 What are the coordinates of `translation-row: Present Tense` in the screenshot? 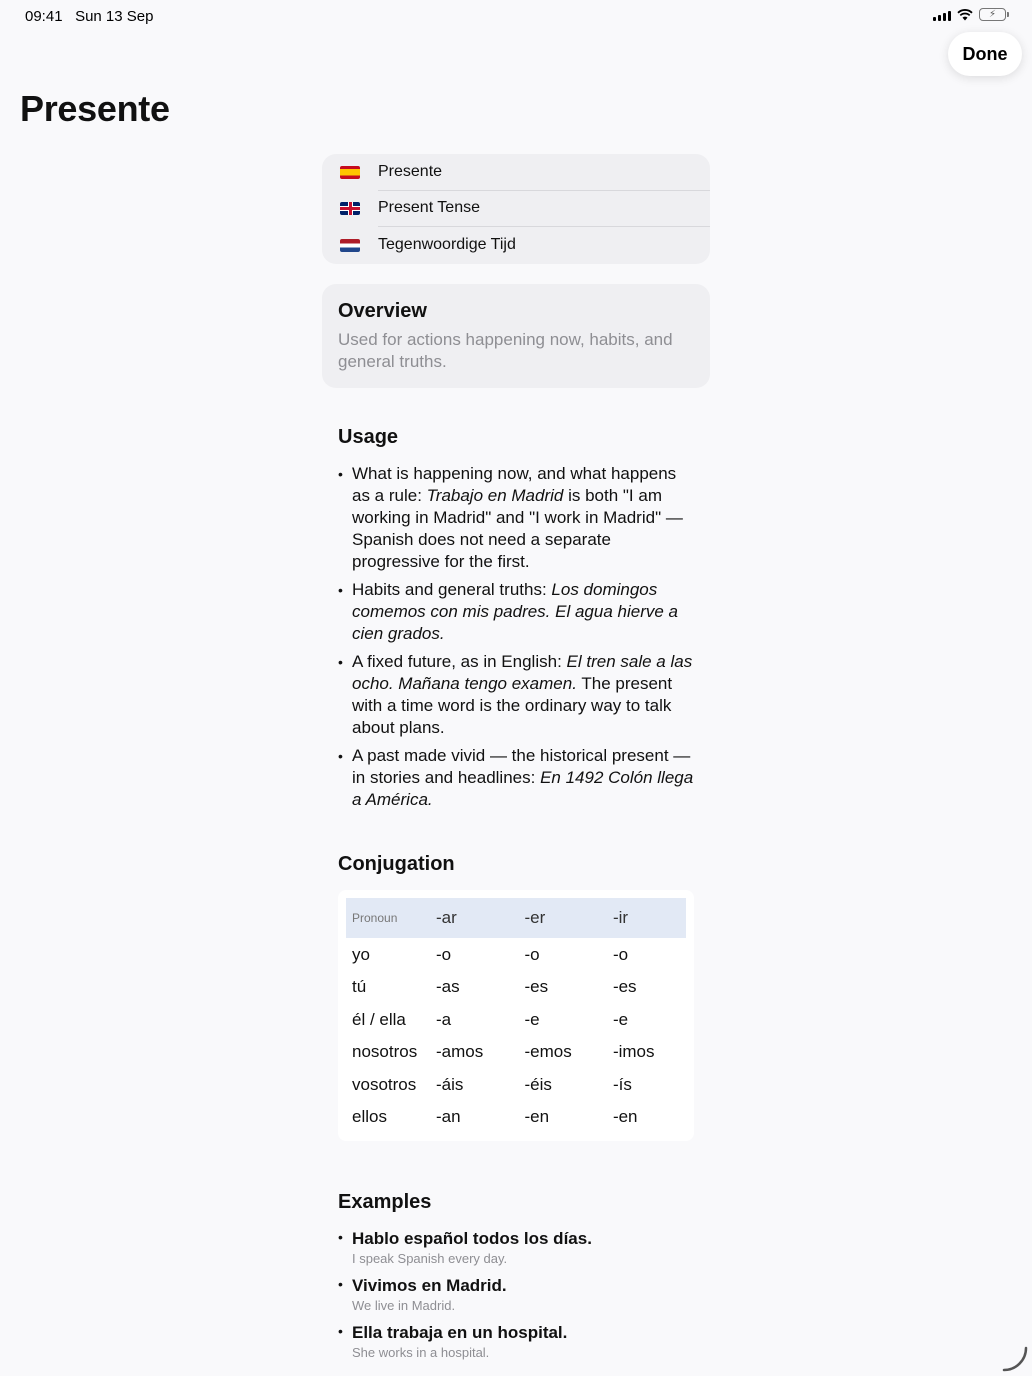 It's located at (516, 209).